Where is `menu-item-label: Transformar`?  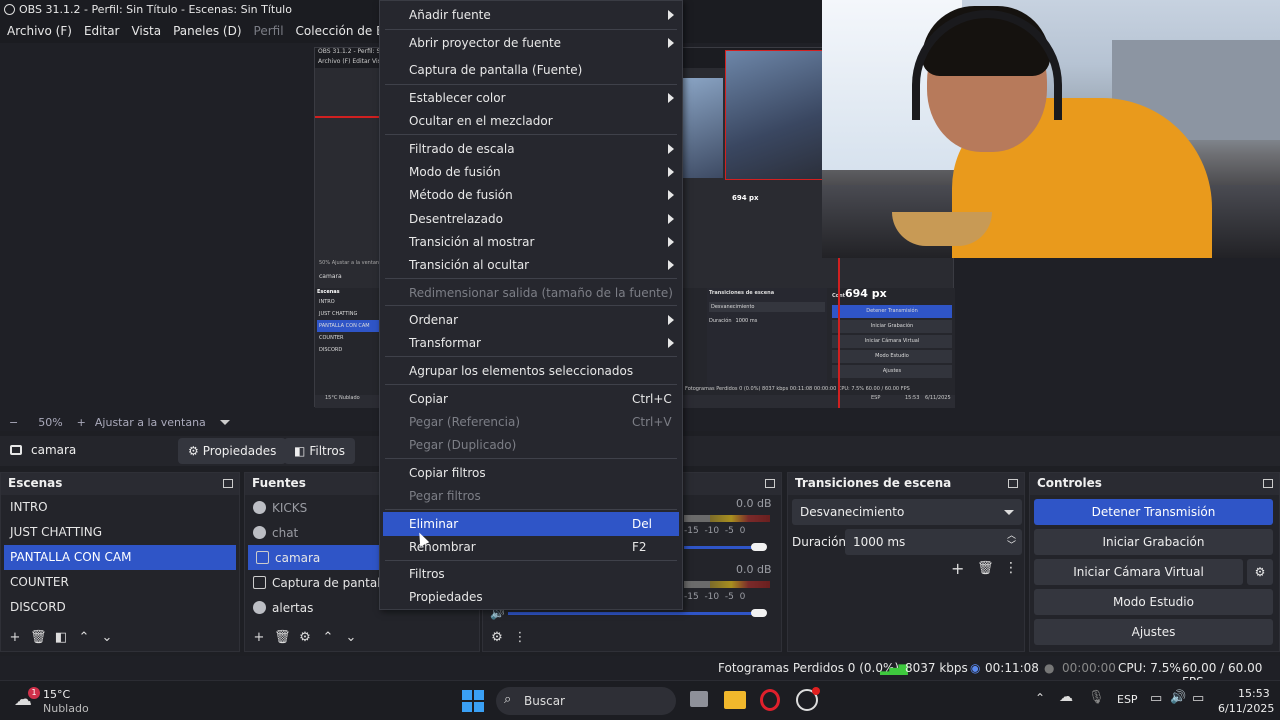
menu-item-label: Transformar is located at coordinates (445, 343).